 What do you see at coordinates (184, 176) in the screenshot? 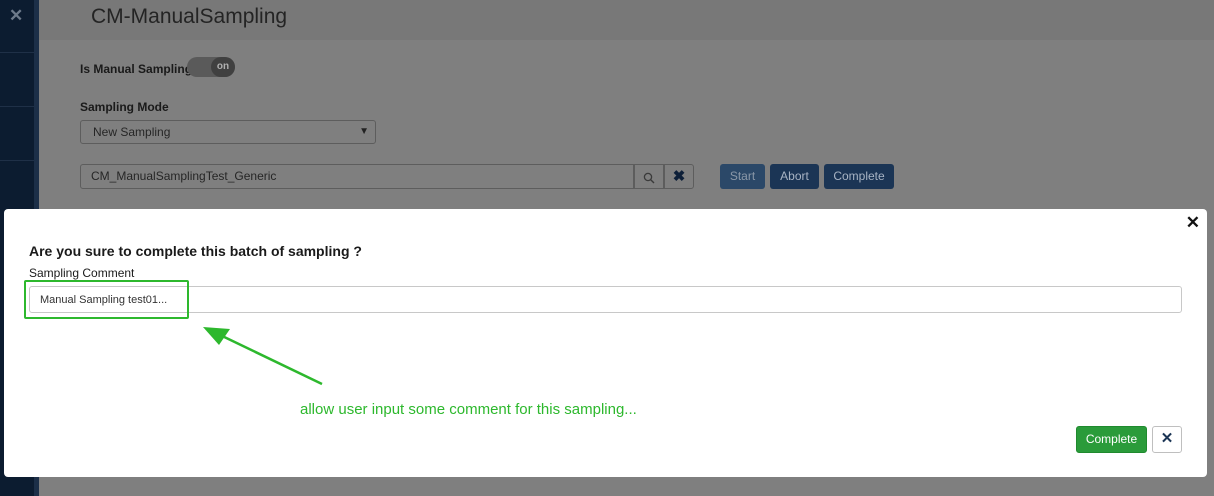
I see `batch-value: CM_ManualSamplingTest_Generic` at bounding box center [184, 176].